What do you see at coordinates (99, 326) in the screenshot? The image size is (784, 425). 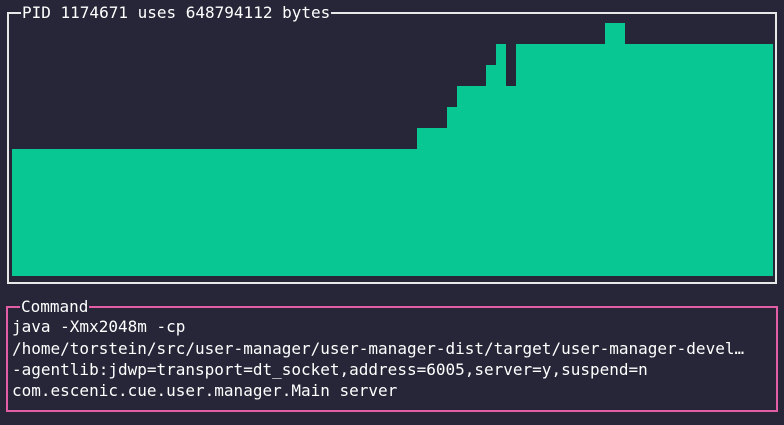 I see `command-line-1: java -Xmx2048m -cp` at bounding box center [99, 326].